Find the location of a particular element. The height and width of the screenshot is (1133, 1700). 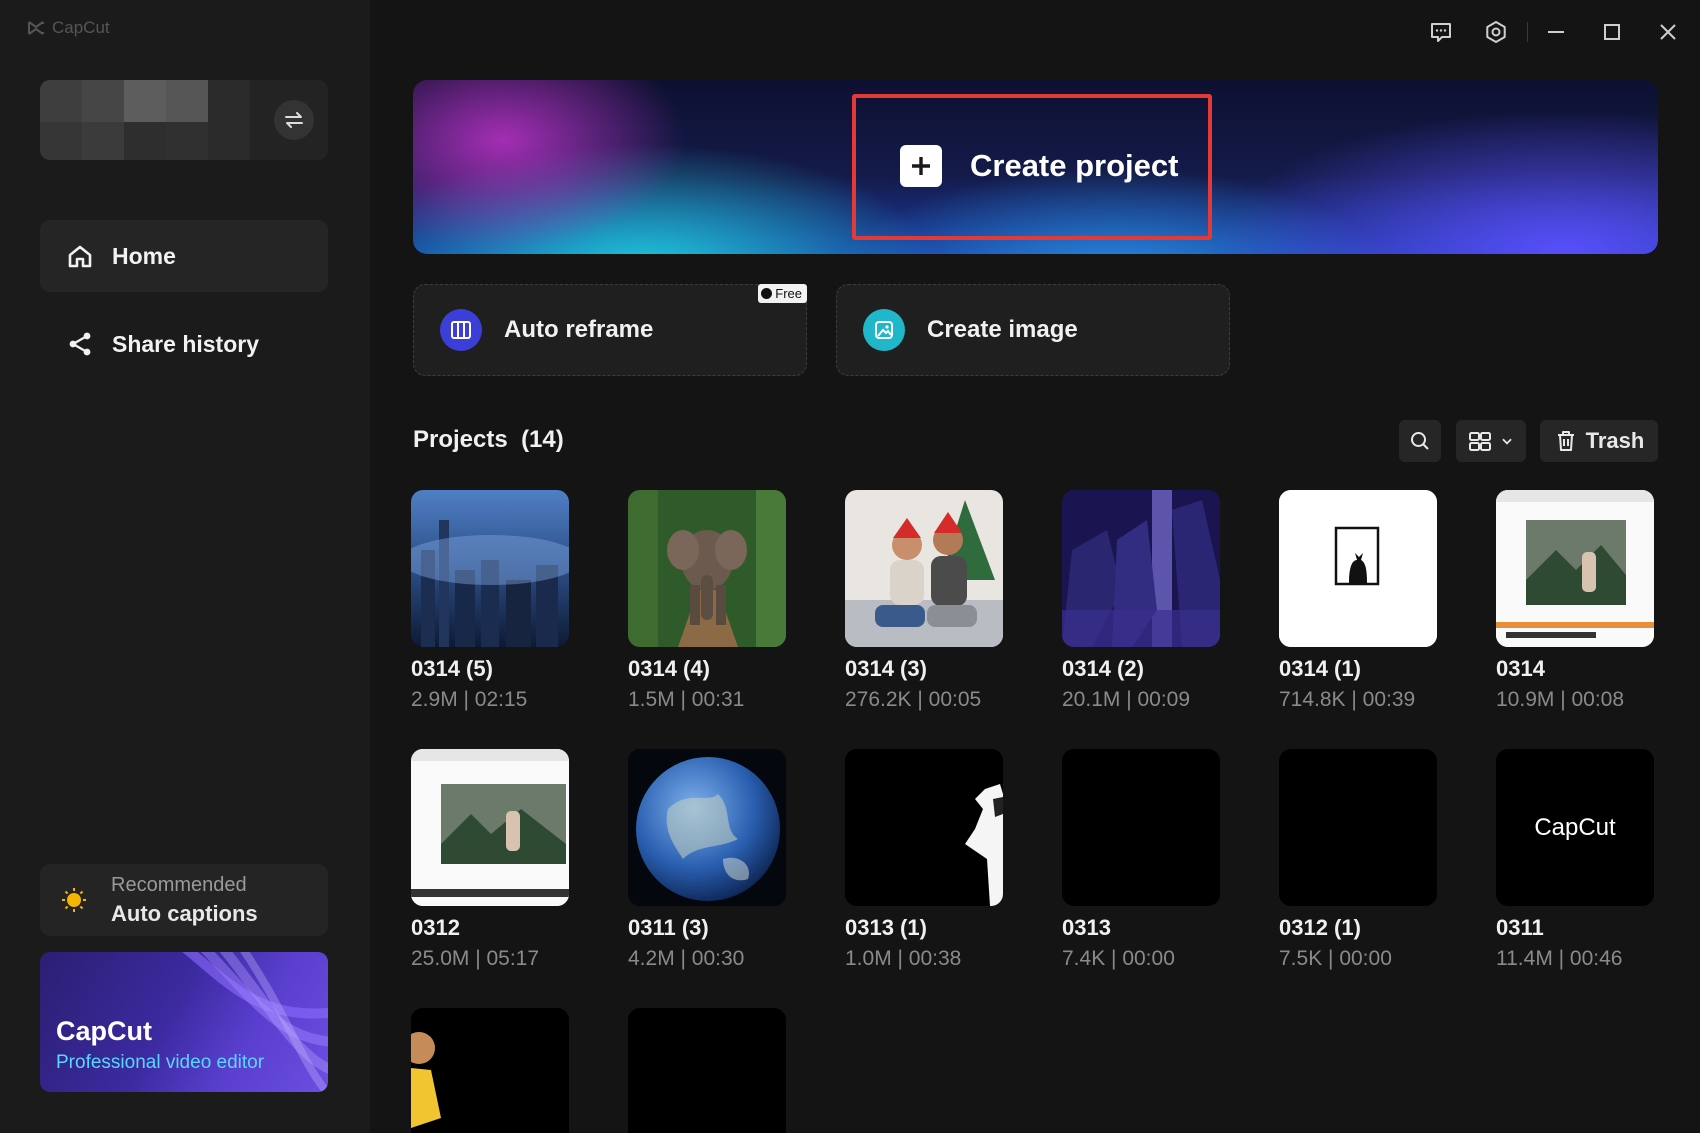

project-thumbnail: CapCut is located at coordinates (1575, 827).